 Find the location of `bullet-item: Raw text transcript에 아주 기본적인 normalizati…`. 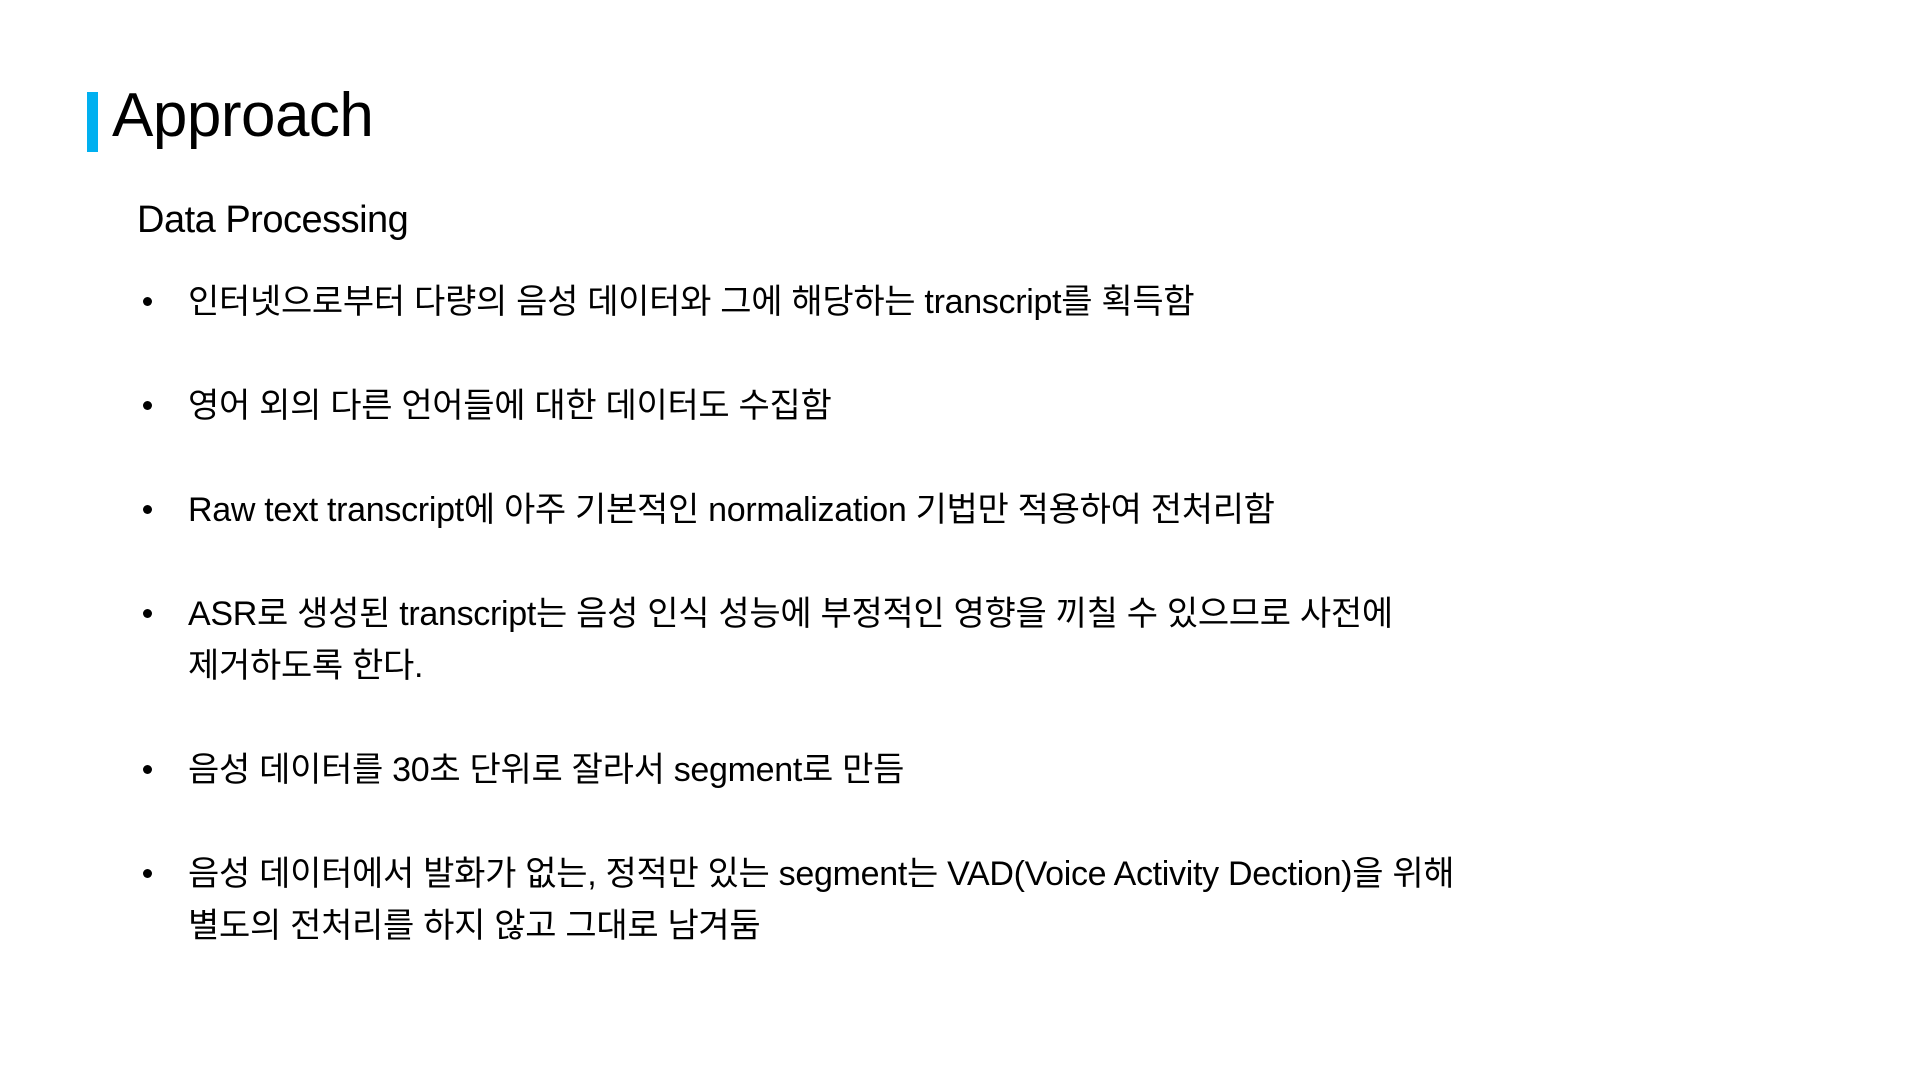

bullet-item: Raw text transcript에 아주 기본적인 normalizati… is located at coordinates (844, 510).